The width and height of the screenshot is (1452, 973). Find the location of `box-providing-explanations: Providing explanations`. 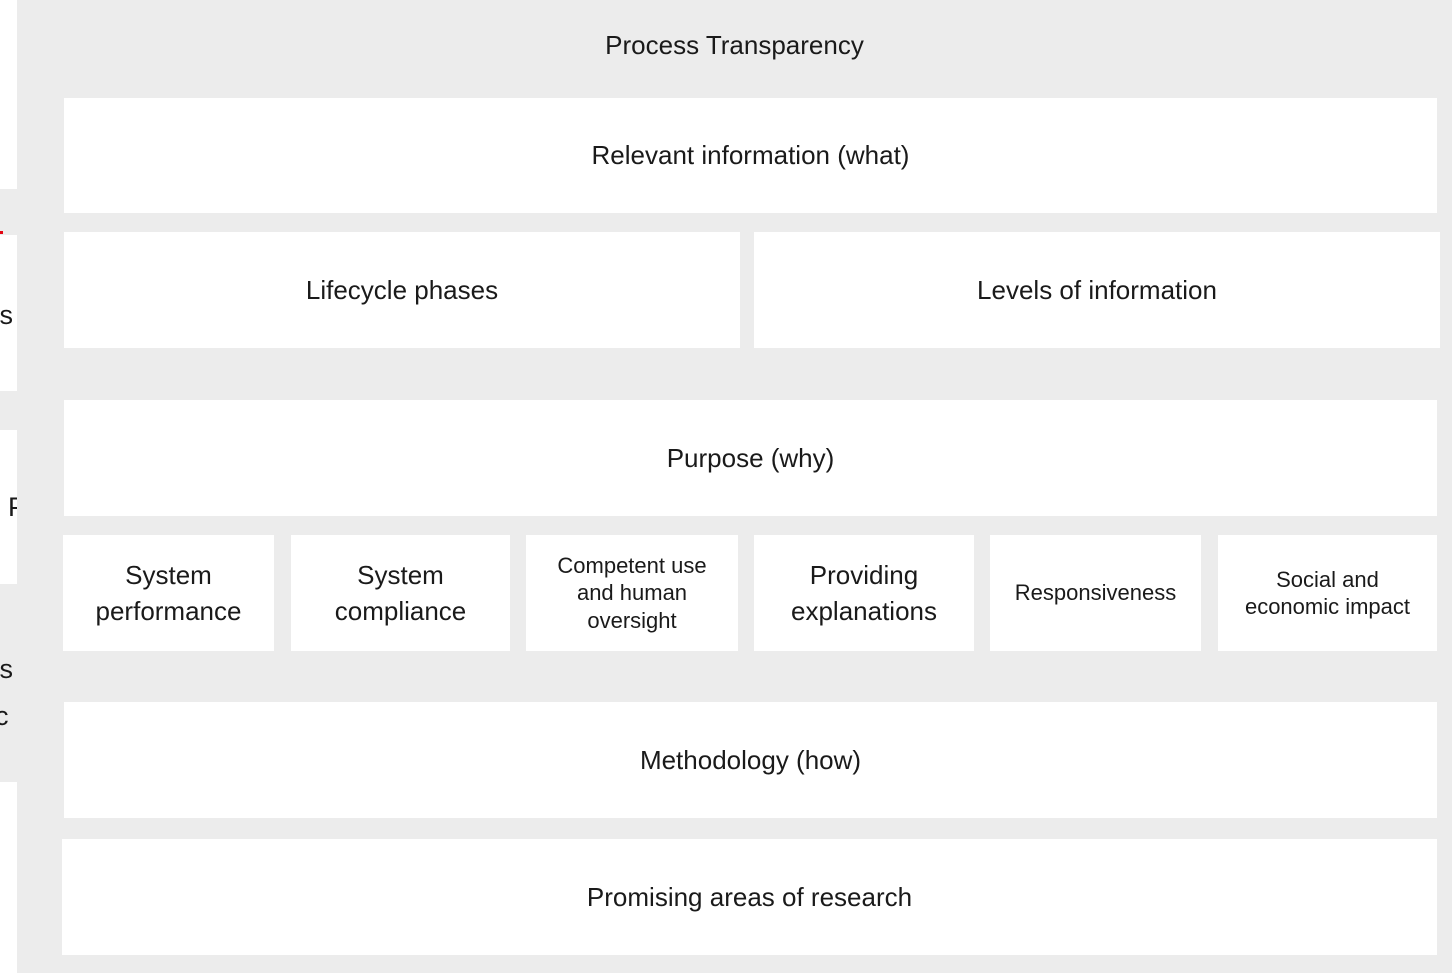

box-providing-explanations: Providing explanations is located at coordinates (864, 593).